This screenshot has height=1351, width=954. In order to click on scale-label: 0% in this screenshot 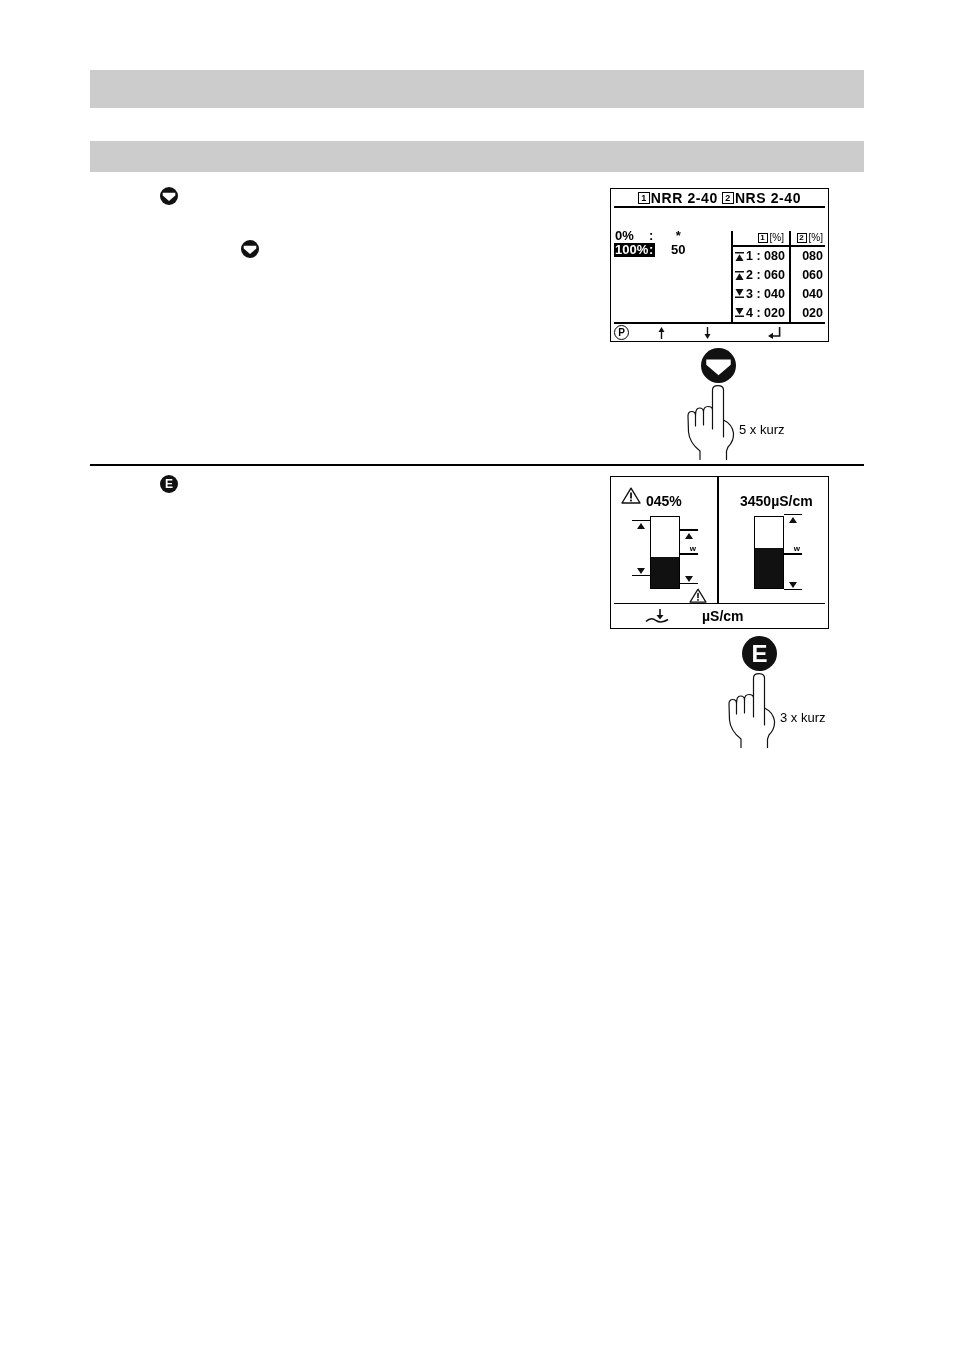, I will do `click(624, 236)`.